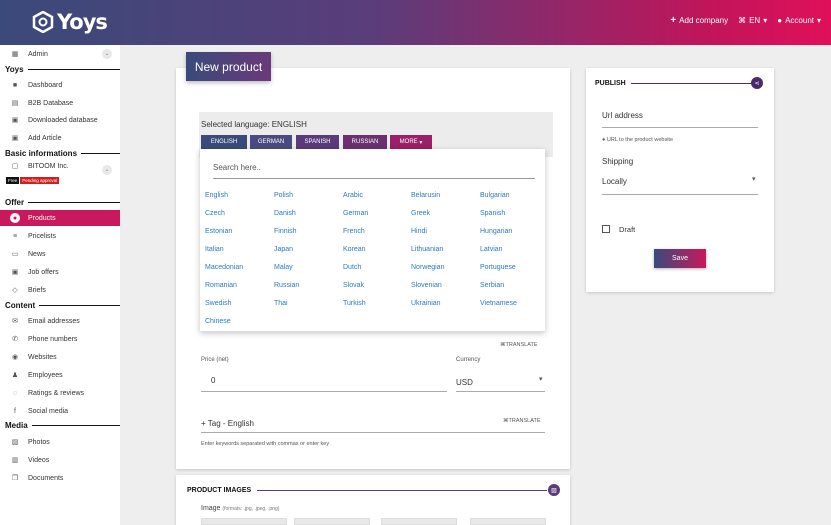  Describe the element at coordinates (218, 321) in the screenshot. I see `language-option: Chinese` at that location.